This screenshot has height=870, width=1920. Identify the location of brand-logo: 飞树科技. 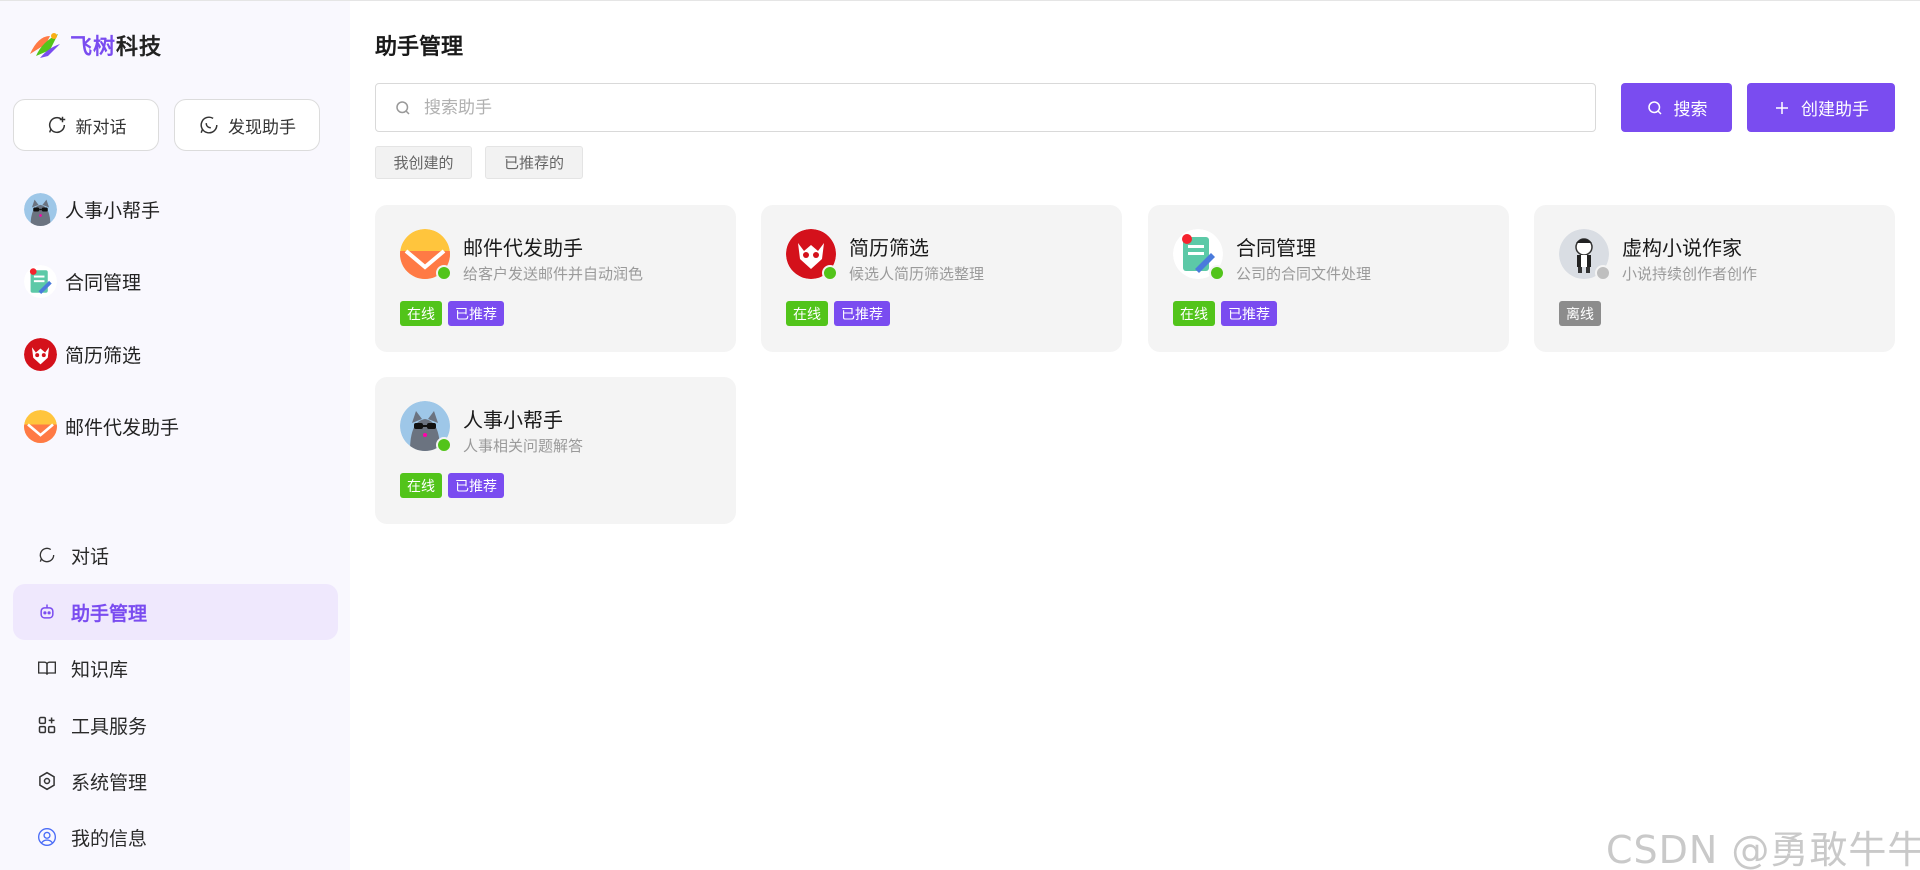
(95, 45).